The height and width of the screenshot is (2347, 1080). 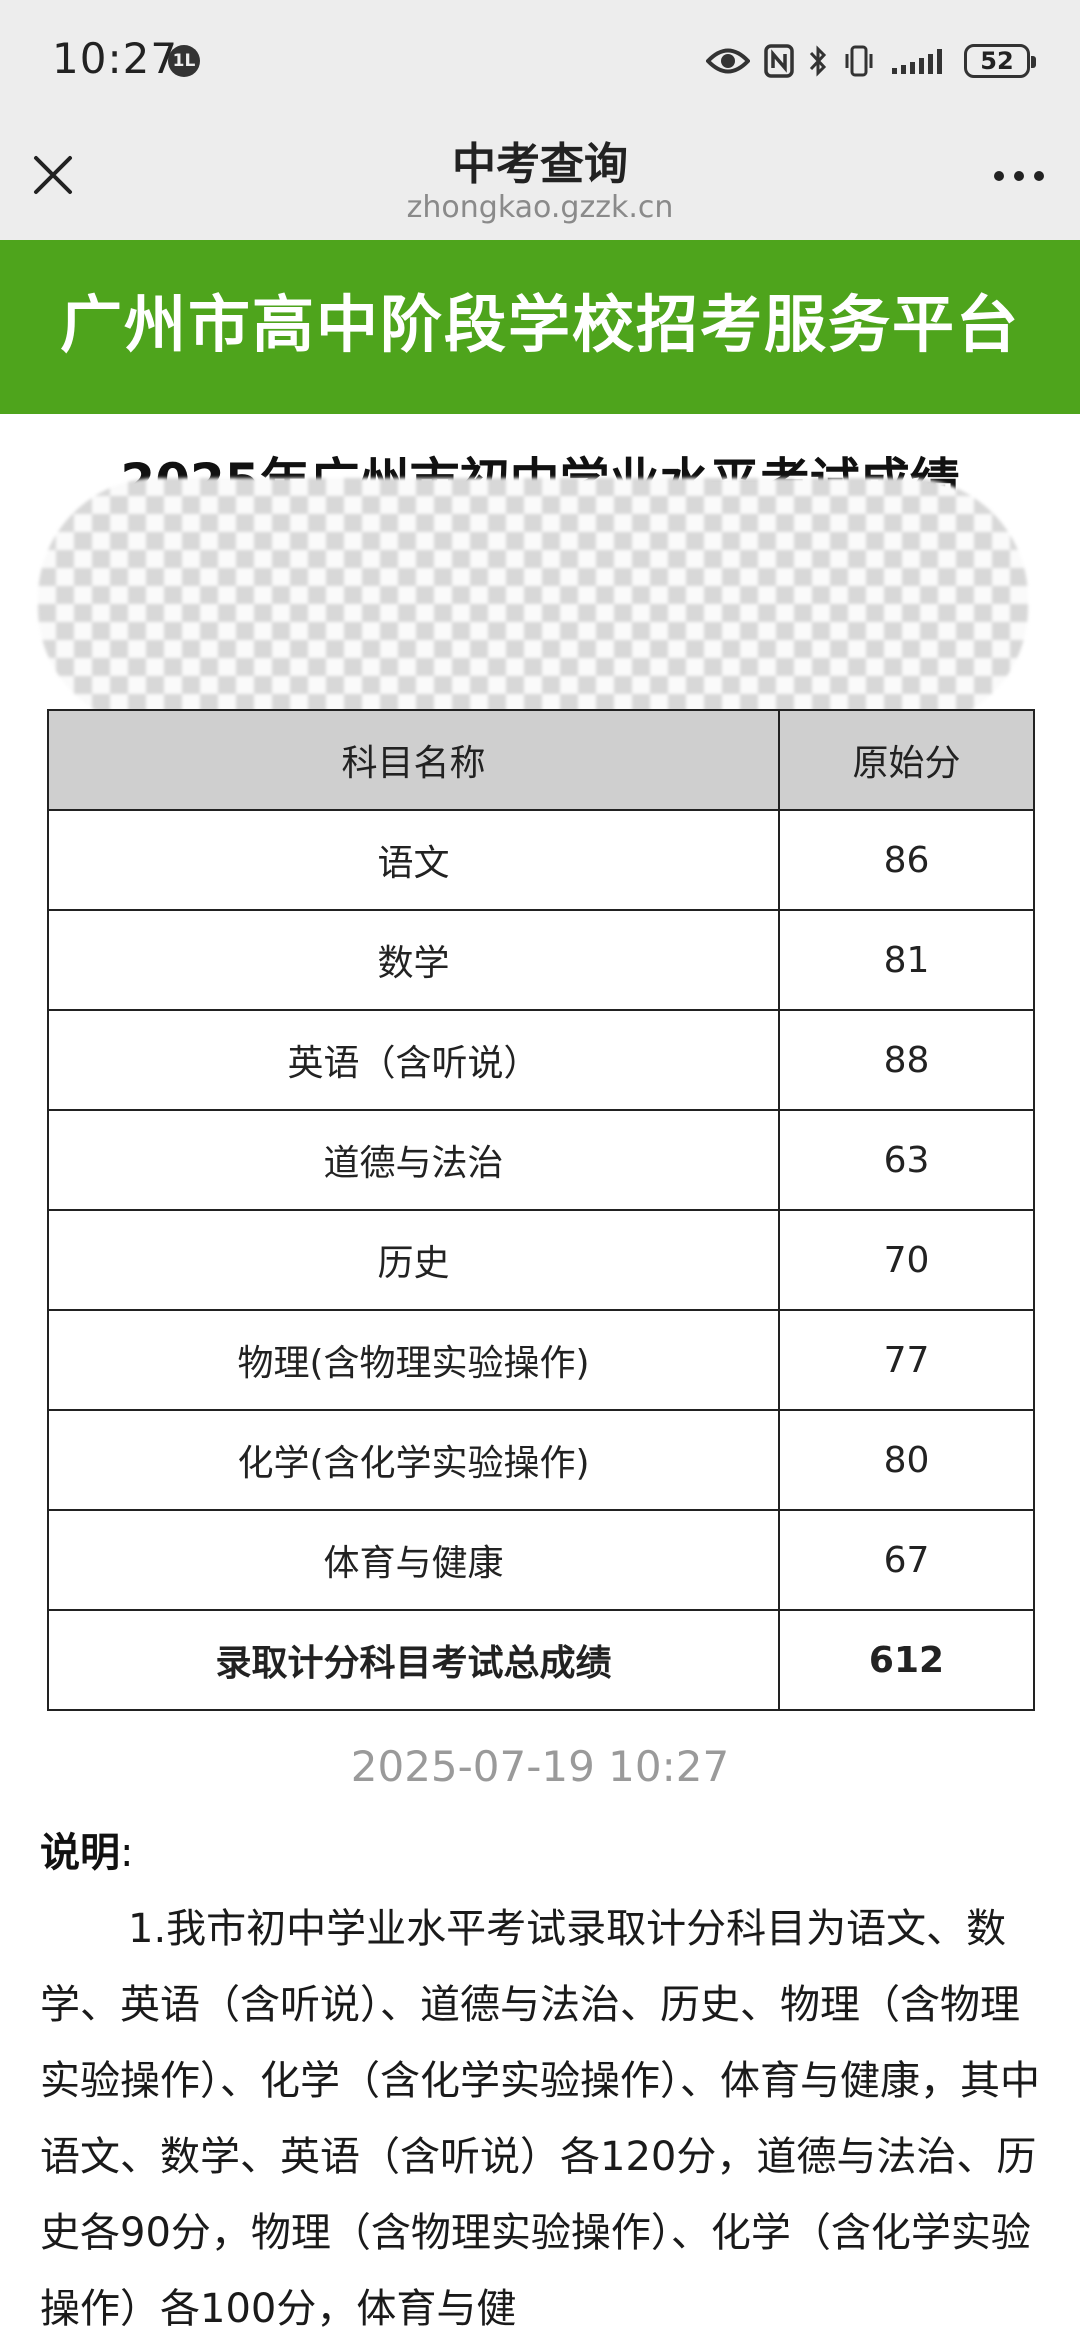 I want to click on subject-cell: 数学, so click(x=413, y=960).